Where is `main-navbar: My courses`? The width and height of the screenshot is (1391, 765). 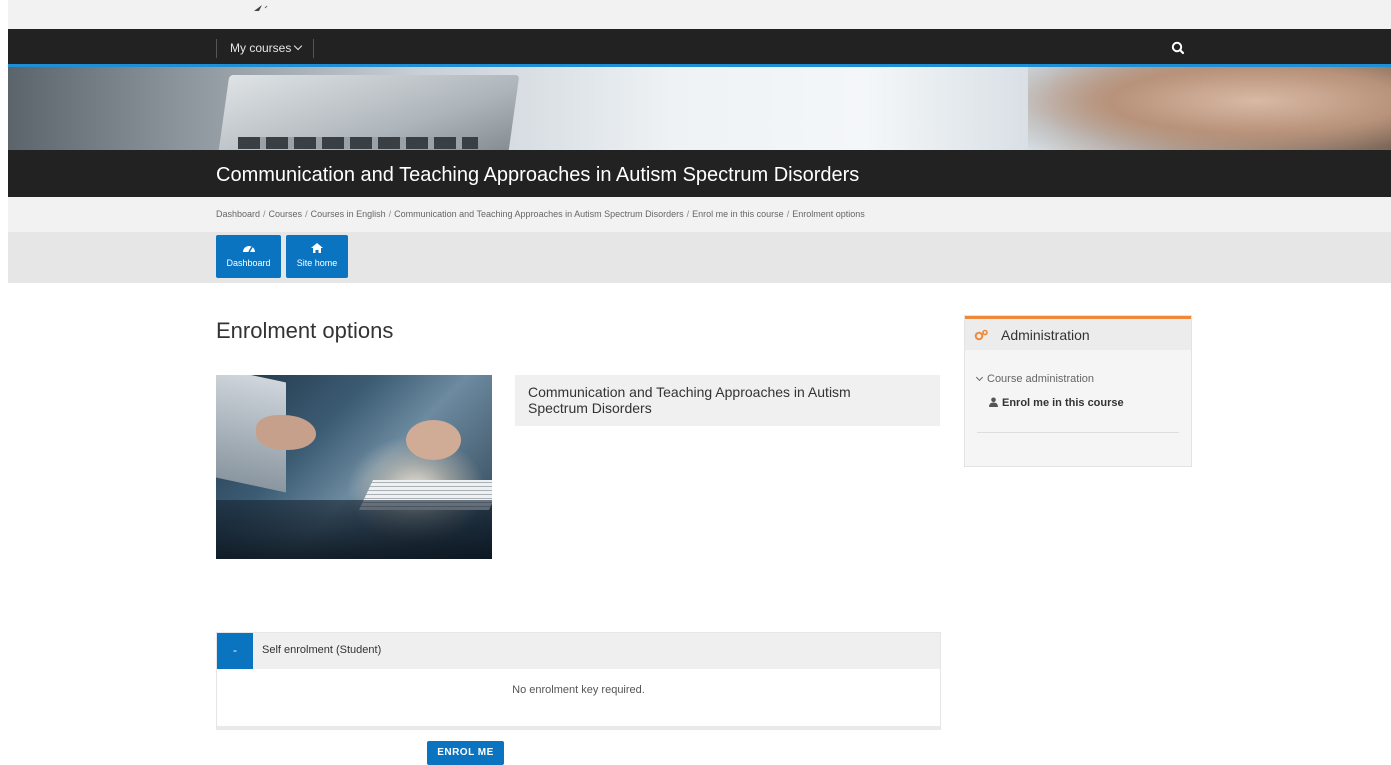 main-navbar: My courses is located at coordinates (699, 48).